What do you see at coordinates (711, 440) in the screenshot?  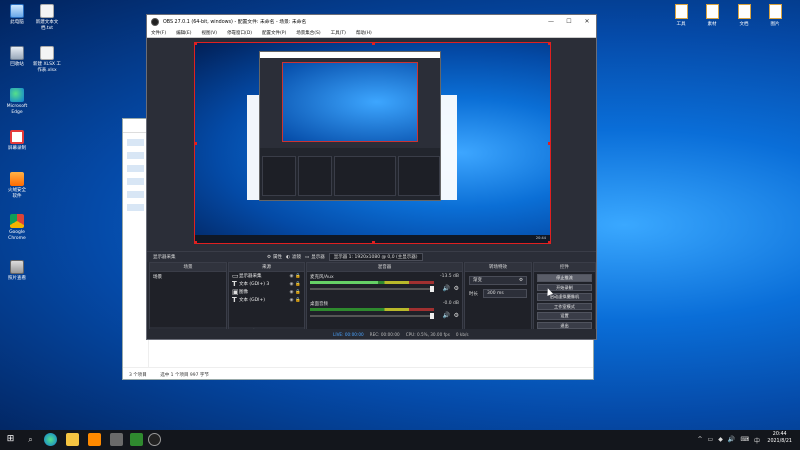 I see `network-icon: ▭` at bounding box center [711, 440].